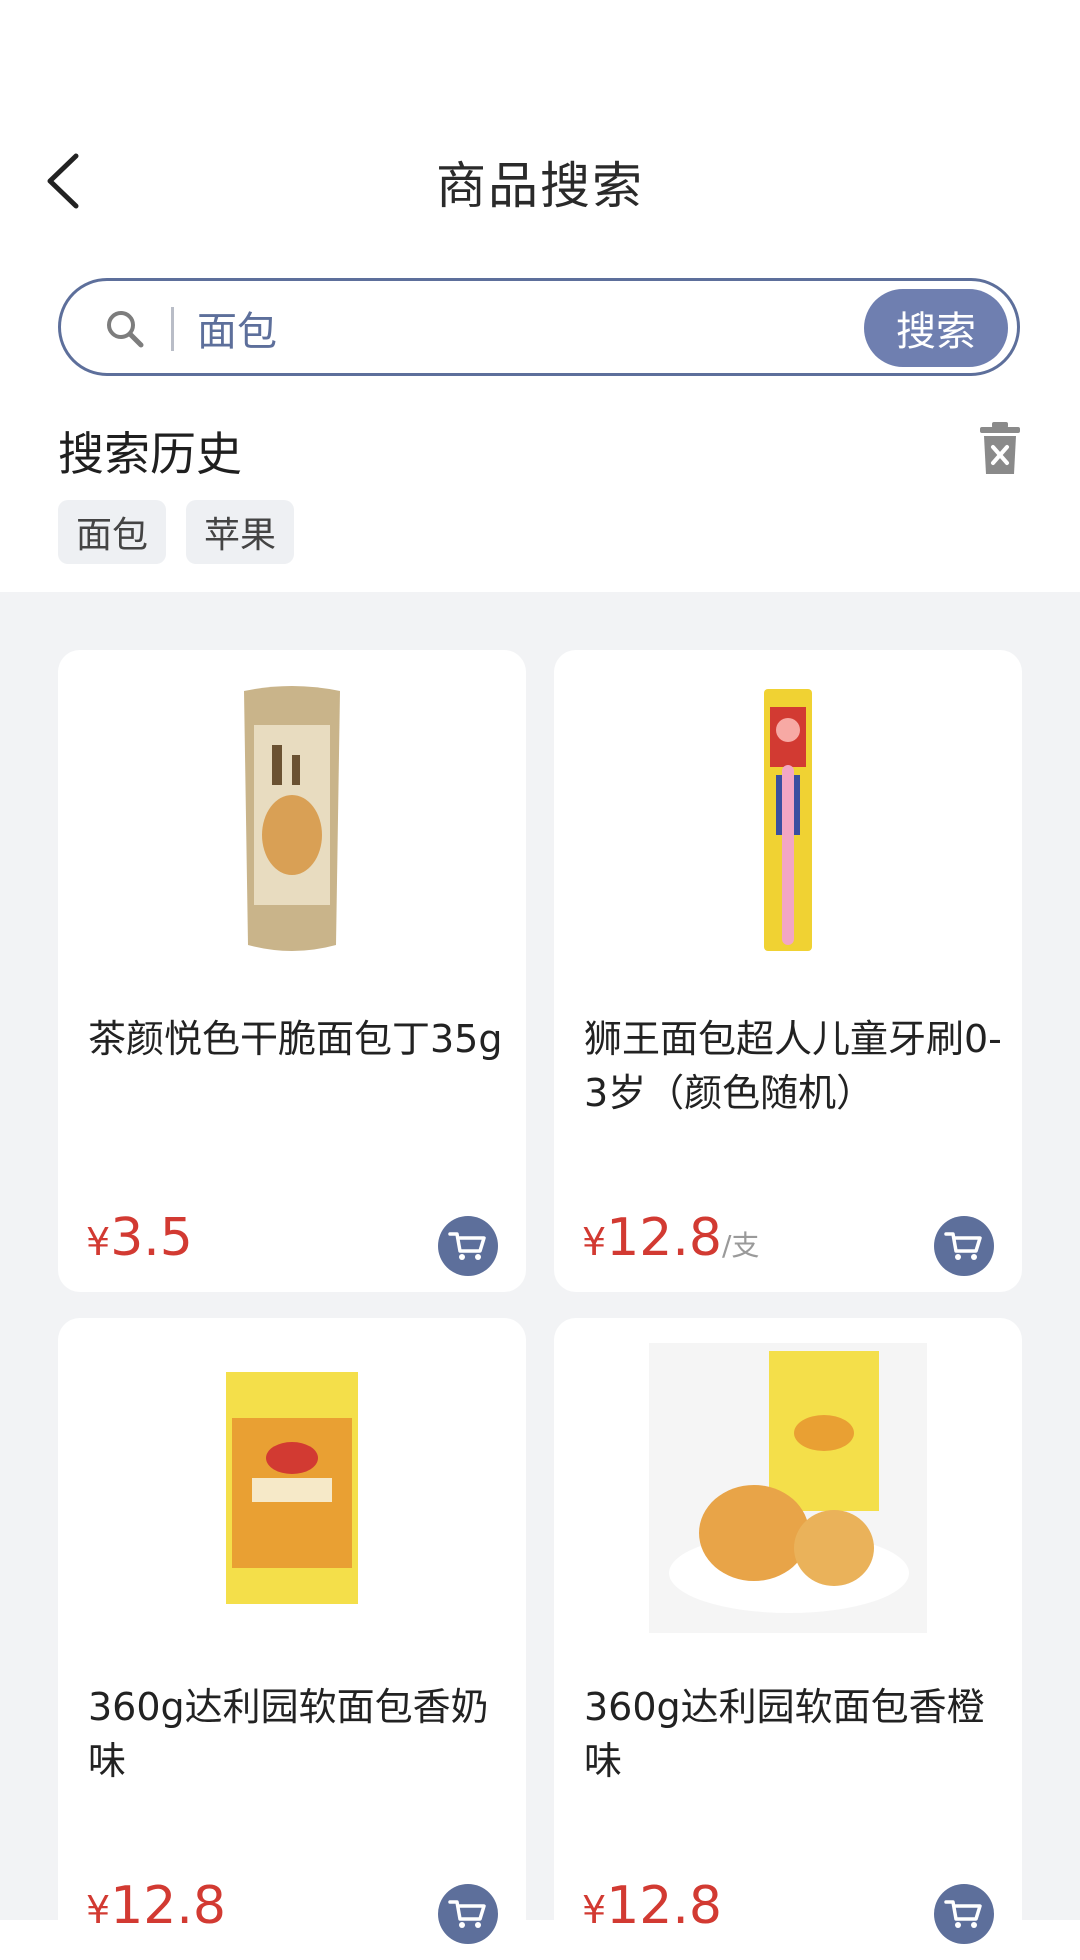 The image size is (1080, 1960). Describe the element at coordinates (936, 328) in the screenshot. I see `search-button: 搜索` at that location.